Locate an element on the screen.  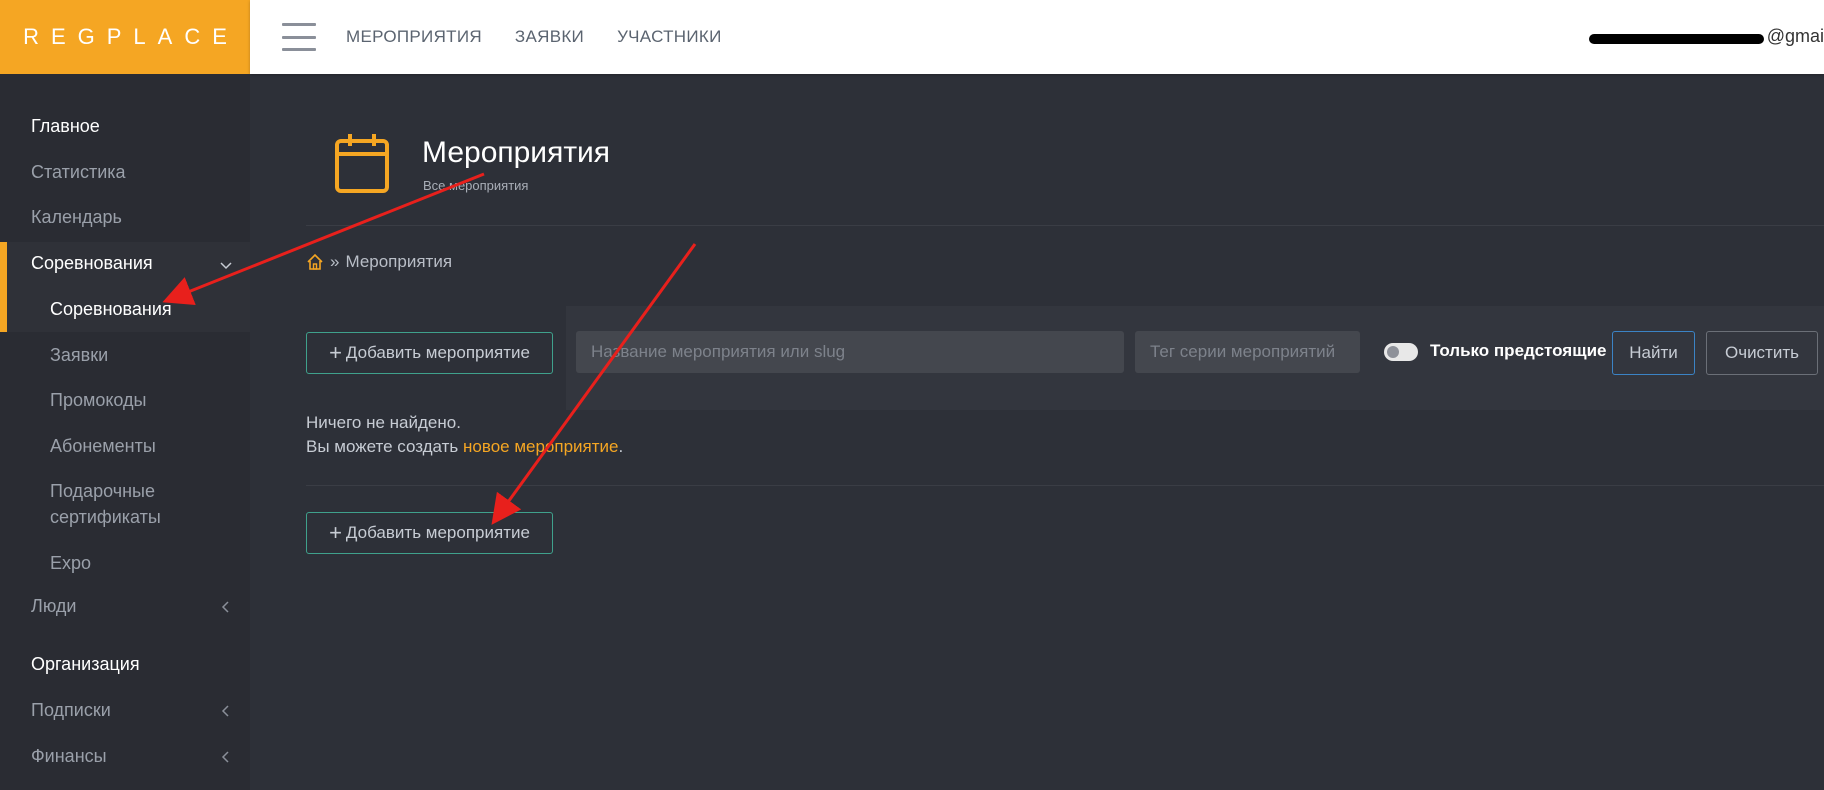
sidebar-item-finance: Финансы is located at coordinates (69, 756).